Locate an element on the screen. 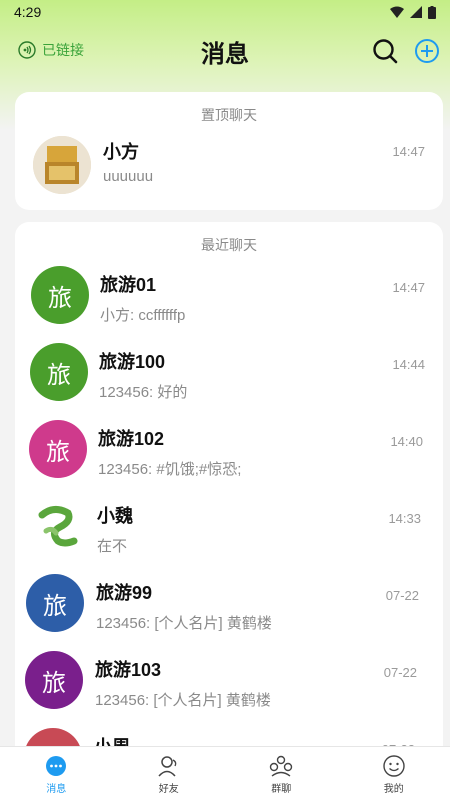 The width and height of the screenshot is (450, 800). chat-time: 14:40 is located at coordinates (406, 441).